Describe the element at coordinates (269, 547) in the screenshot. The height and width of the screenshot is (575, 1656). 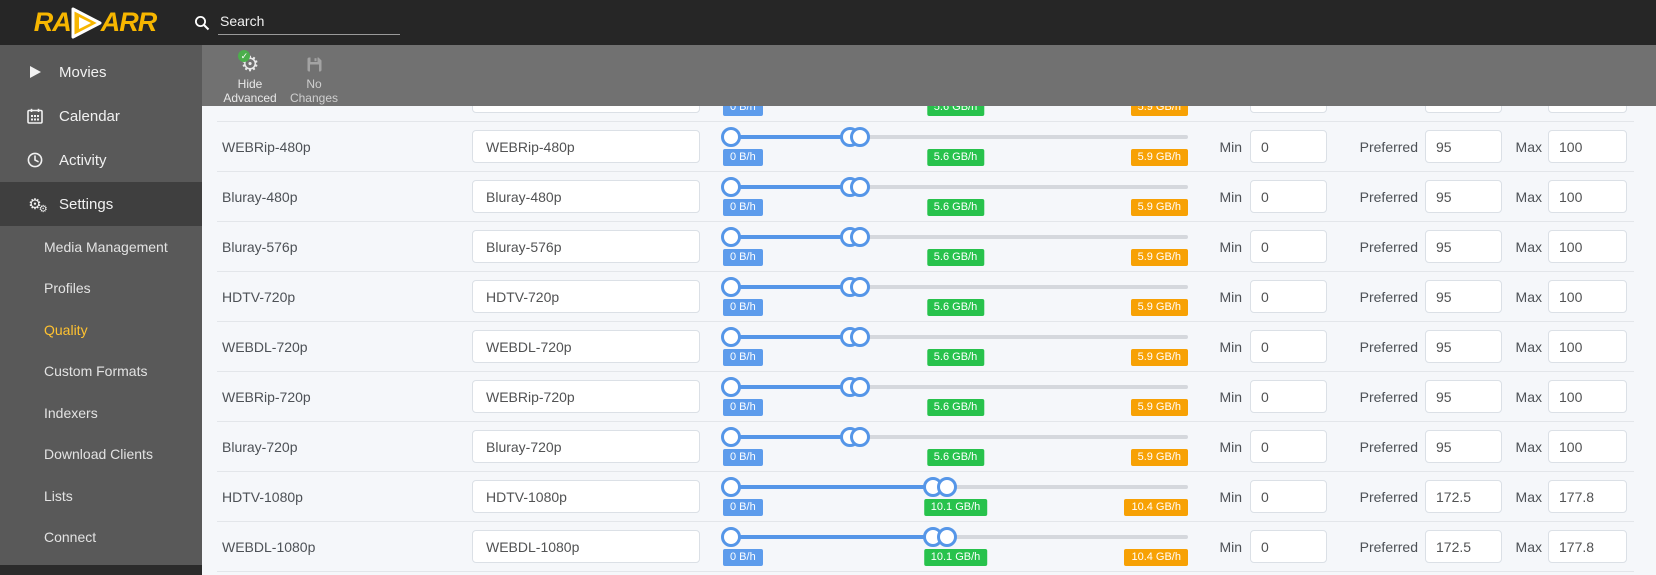
I see `quality-title: WEBDL-1080p` at that location.